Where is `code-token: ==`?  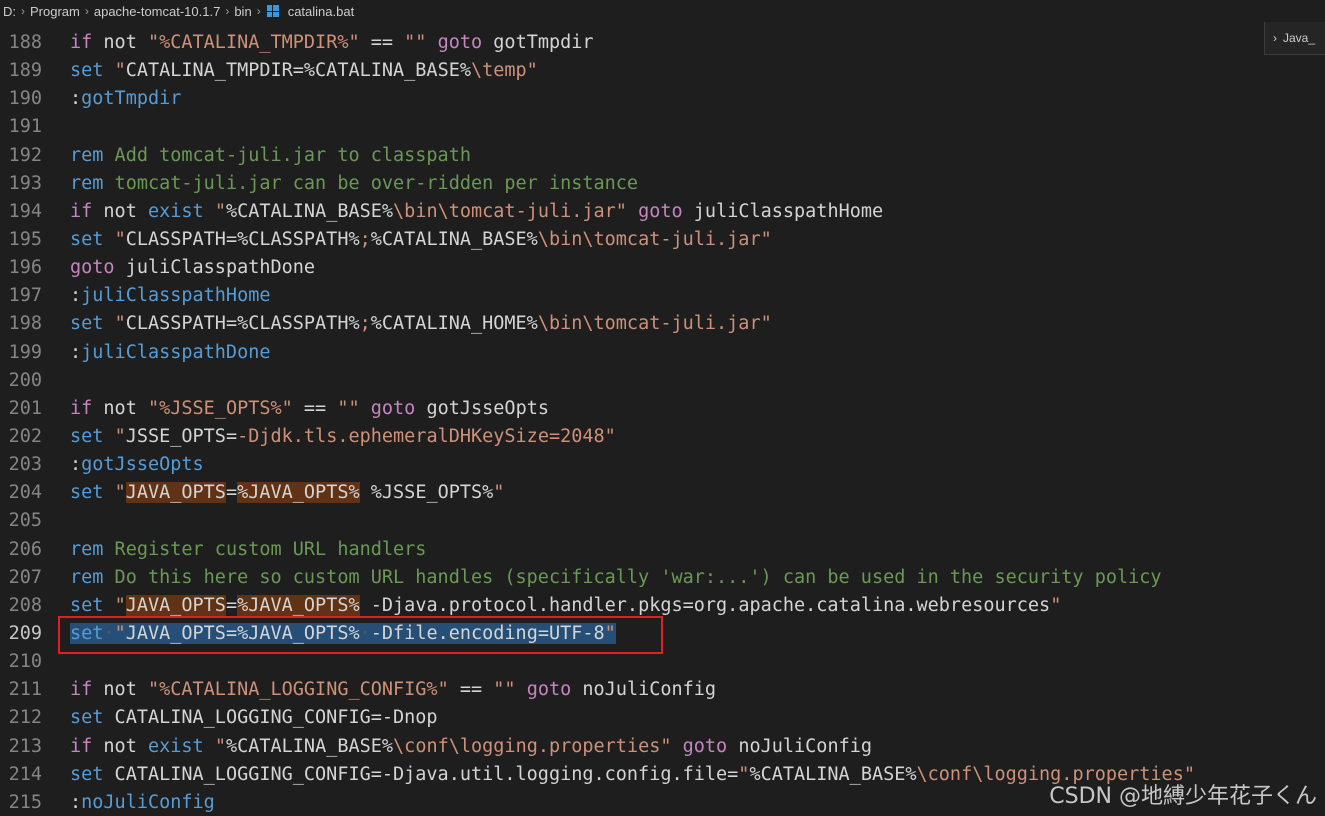
code-token: == is located at coordinates (315, 408).